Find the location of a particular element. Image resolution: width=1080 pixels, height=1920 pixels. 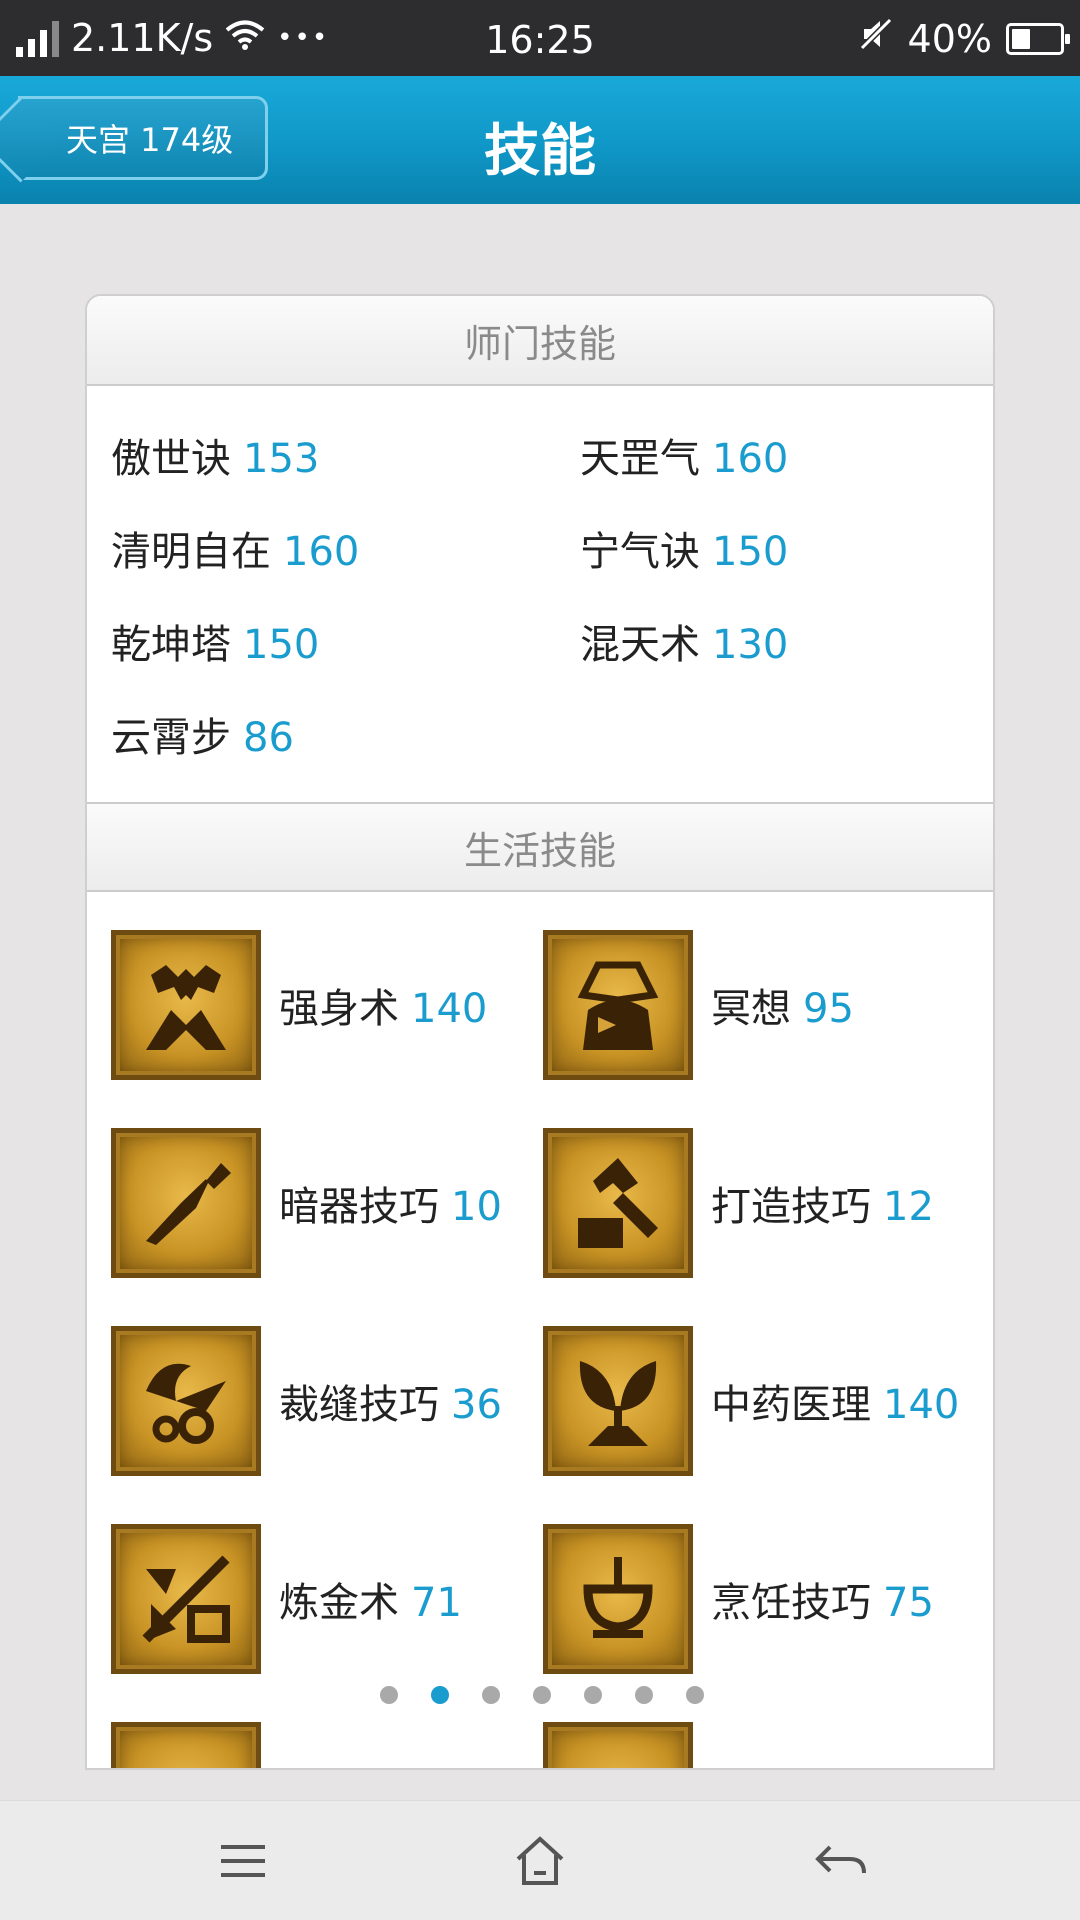

life-skill-label: 冥想 95 is located at coordinates (782, 1005).